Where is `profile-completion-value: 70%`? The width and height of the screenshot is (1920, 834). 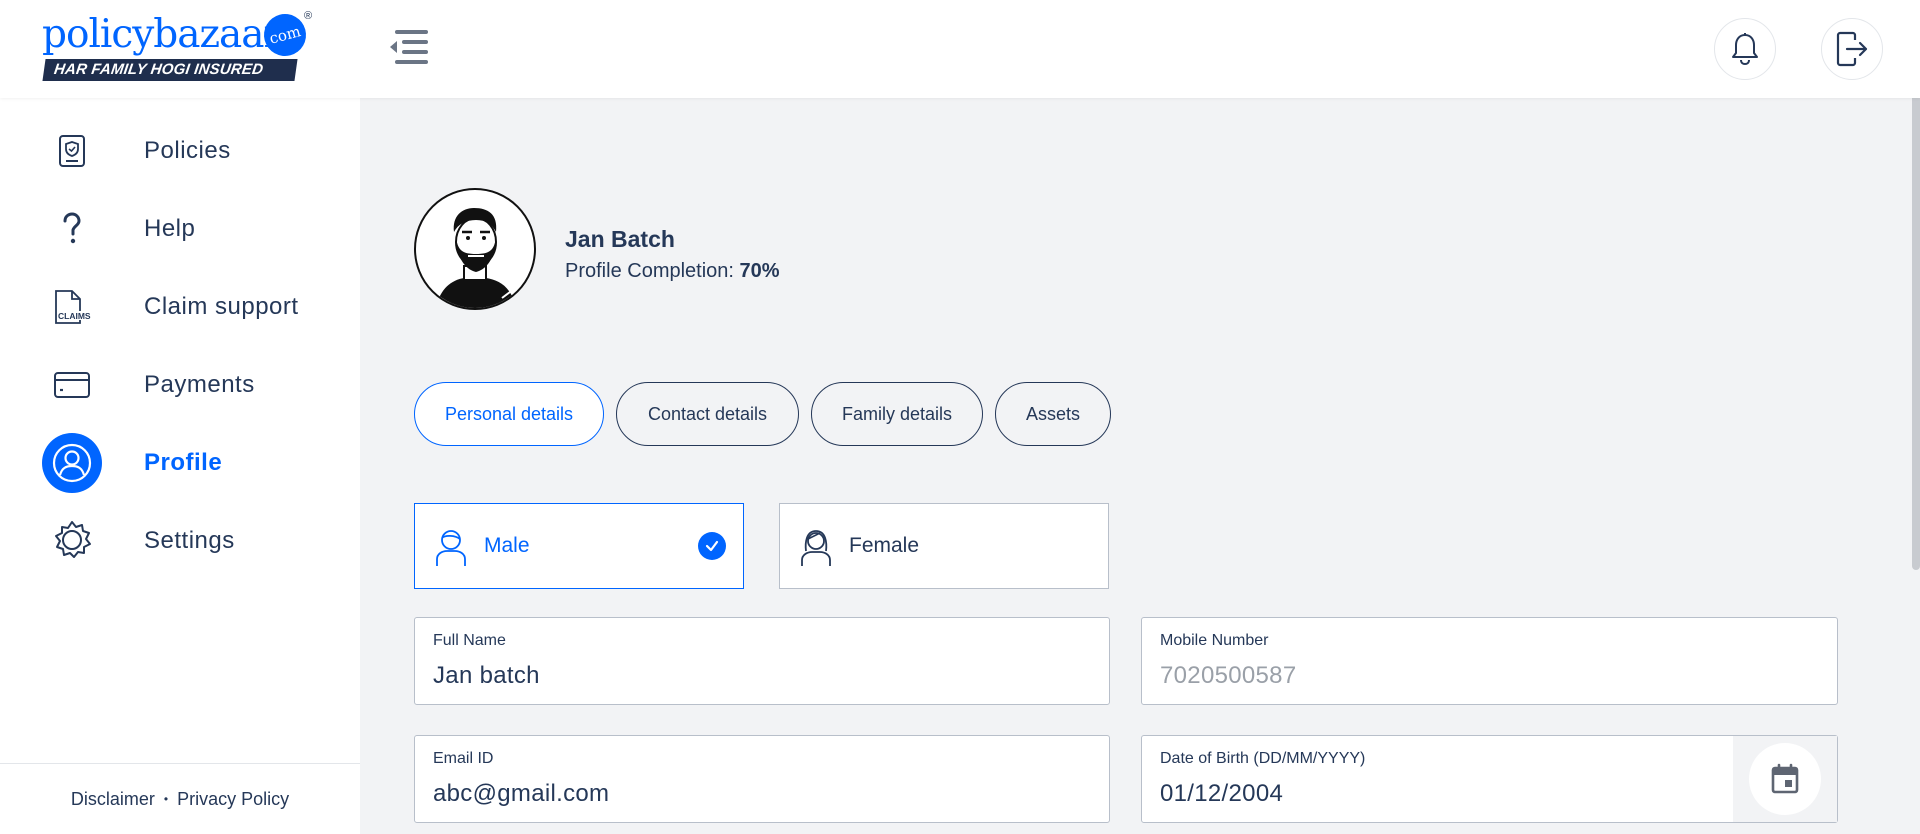
profile-completion-value: 70% is located at coordinates (759, 271).